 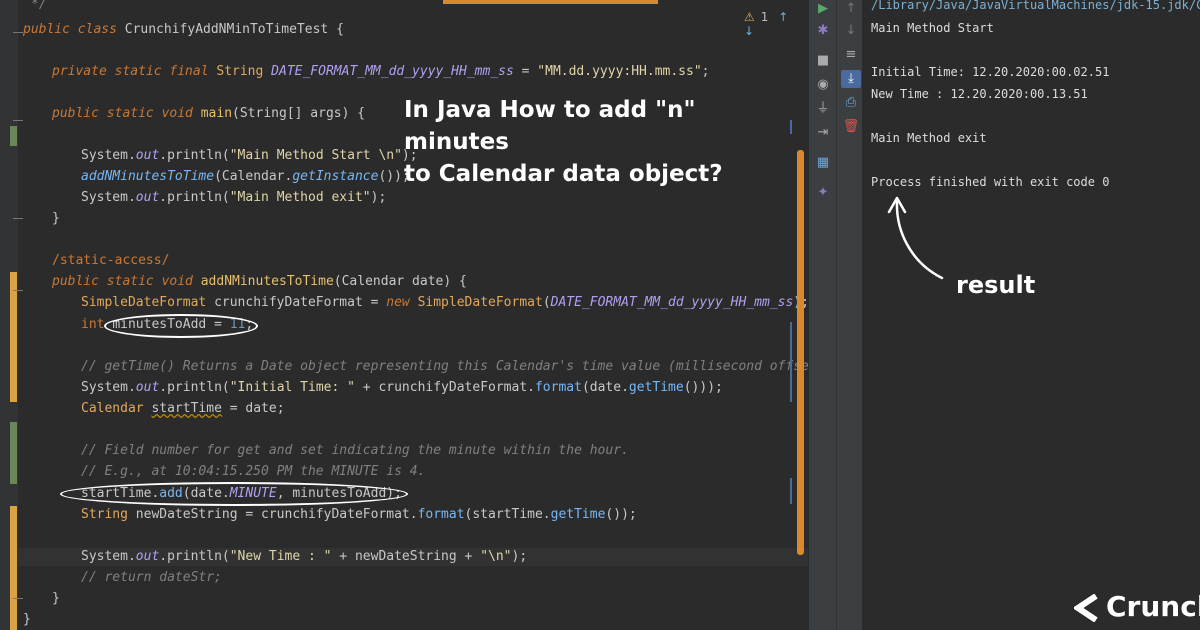 I want to click on code-token: = date;, so click(x=253, y=408).